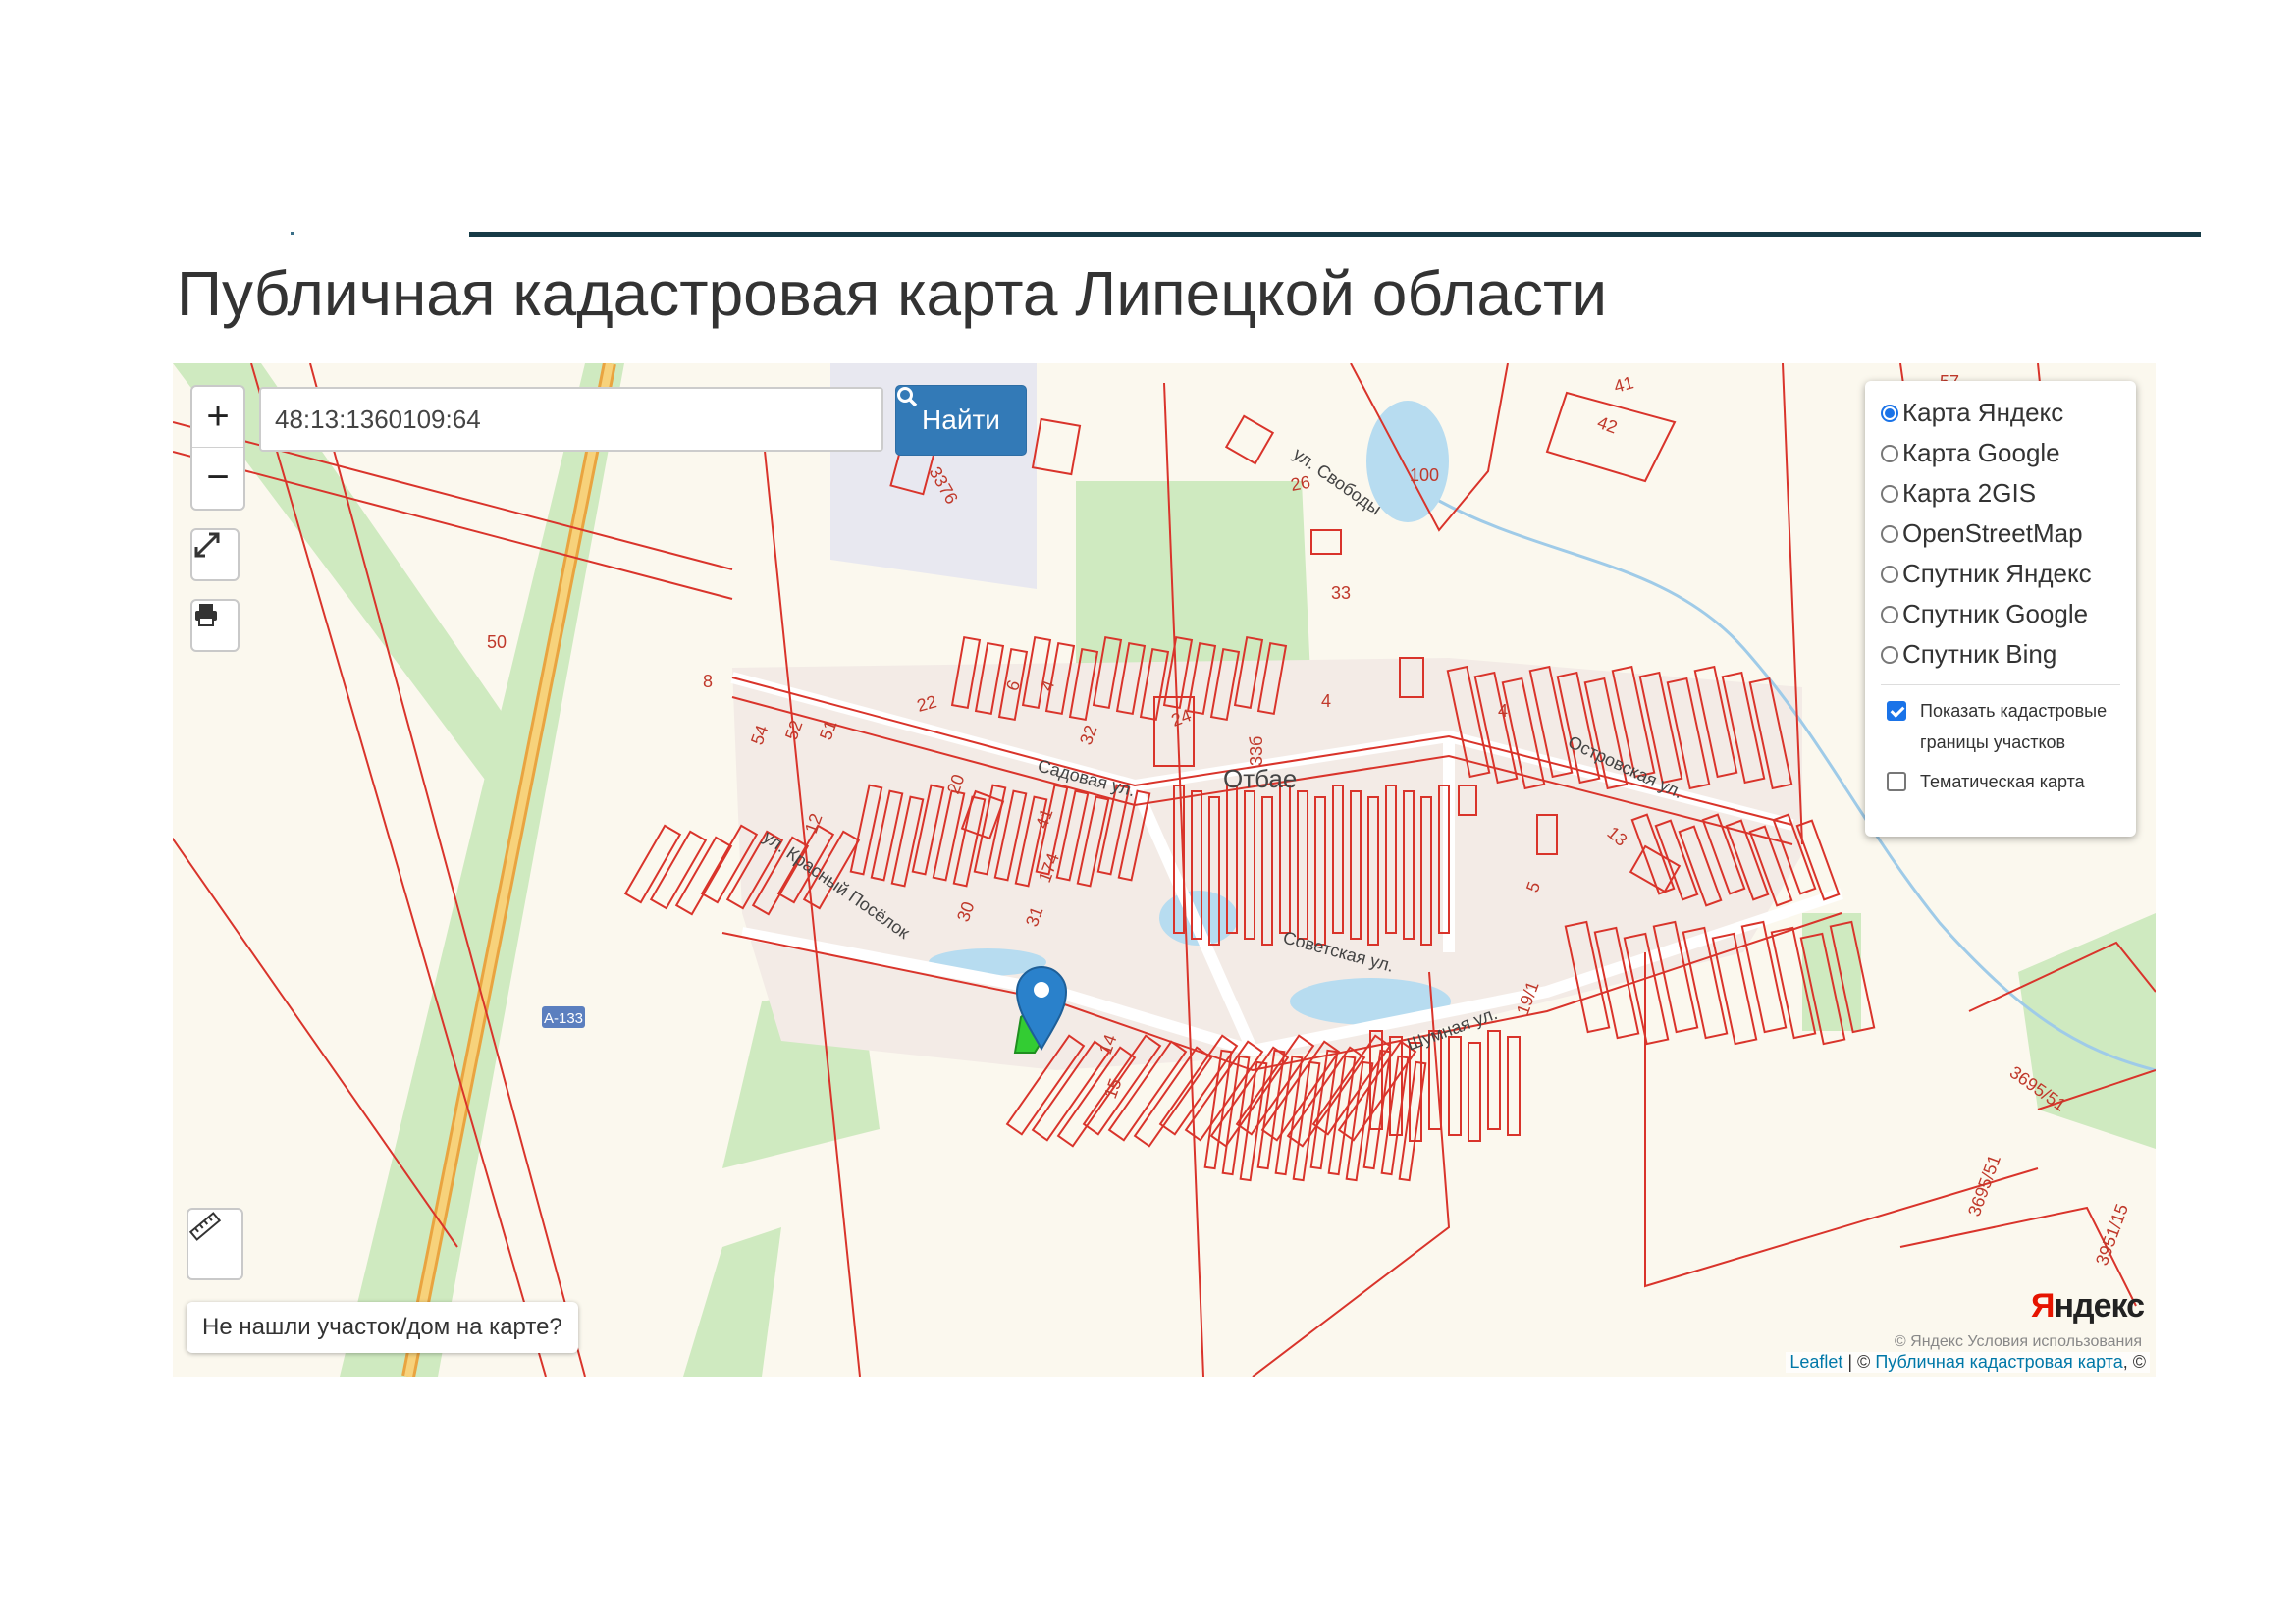 The height and width of the screenshot is (1624, 2296). I want to click on search-button-label: Найти, so click(961, 420).